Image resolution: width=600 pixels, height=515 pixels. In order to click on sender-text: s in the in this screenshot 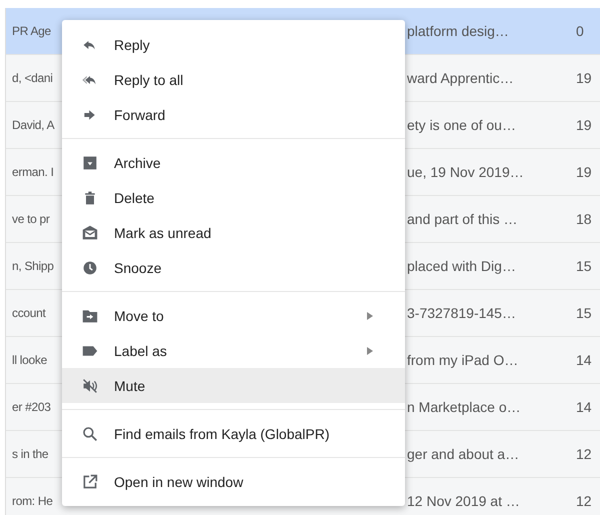, I will do `click(30, 454)`.